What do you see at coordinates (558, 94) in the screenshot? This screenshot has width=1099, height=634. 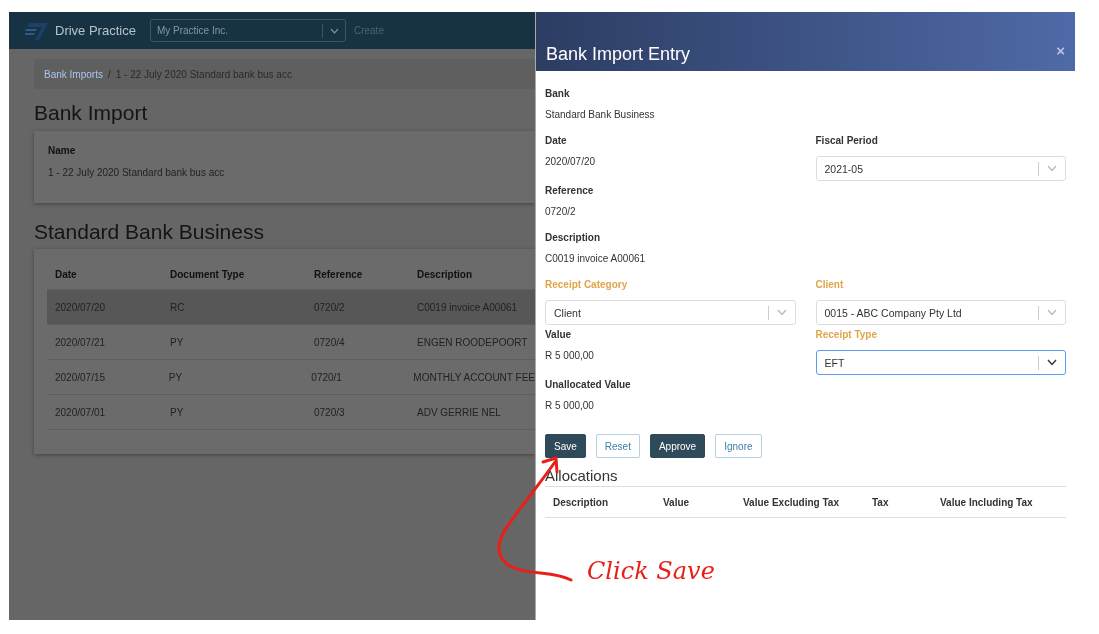 I see `field-label: Bank` at bounding box center [558, 94].